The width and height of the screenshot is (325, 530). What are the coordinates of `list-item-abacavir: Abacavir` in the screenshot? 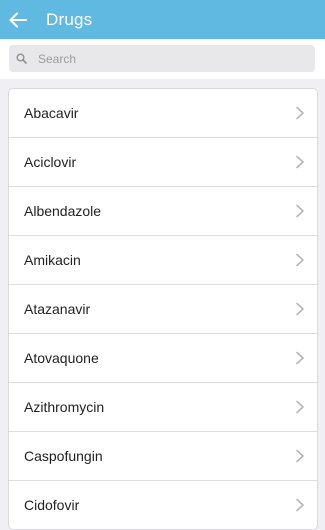 It's located at (163, 113).